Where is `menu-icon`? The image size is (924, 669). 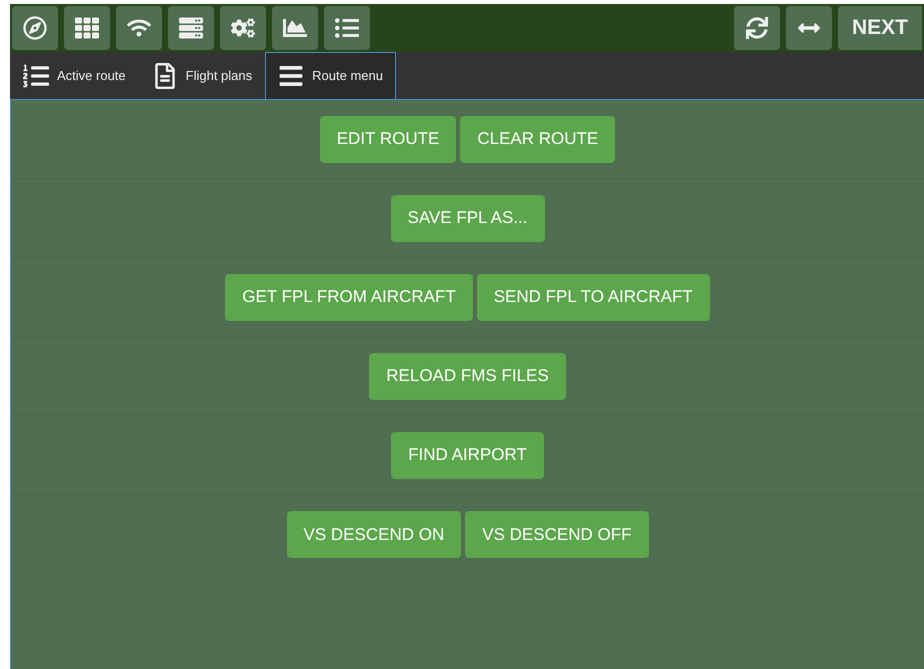 menu-icon is located at coordinates (291, 76).